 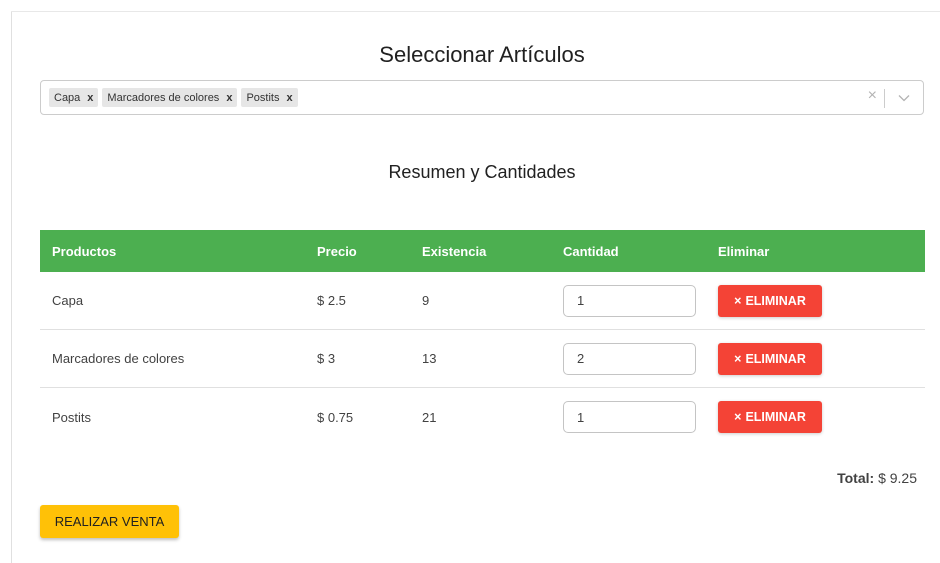 What do you see at coordinates (67, 97) in the screenshot?
I see `chip-label: Capa` at bounding box center [67, 97].